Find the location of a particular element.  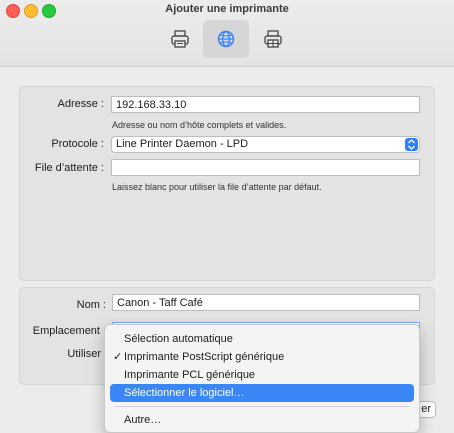

queue-field is located at coordinates (265, 167).